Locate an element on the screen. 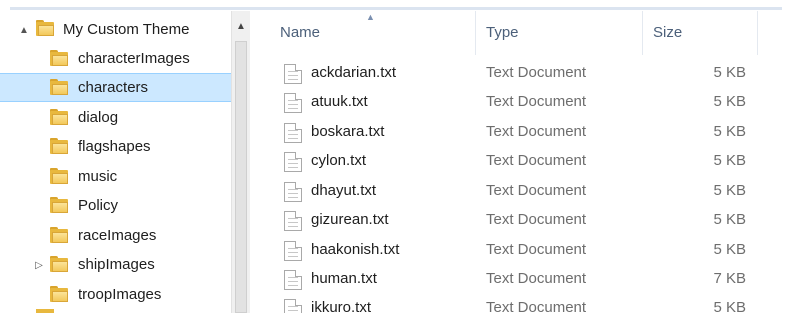  file-size: 7 KB is located at coordinates (729, 278).